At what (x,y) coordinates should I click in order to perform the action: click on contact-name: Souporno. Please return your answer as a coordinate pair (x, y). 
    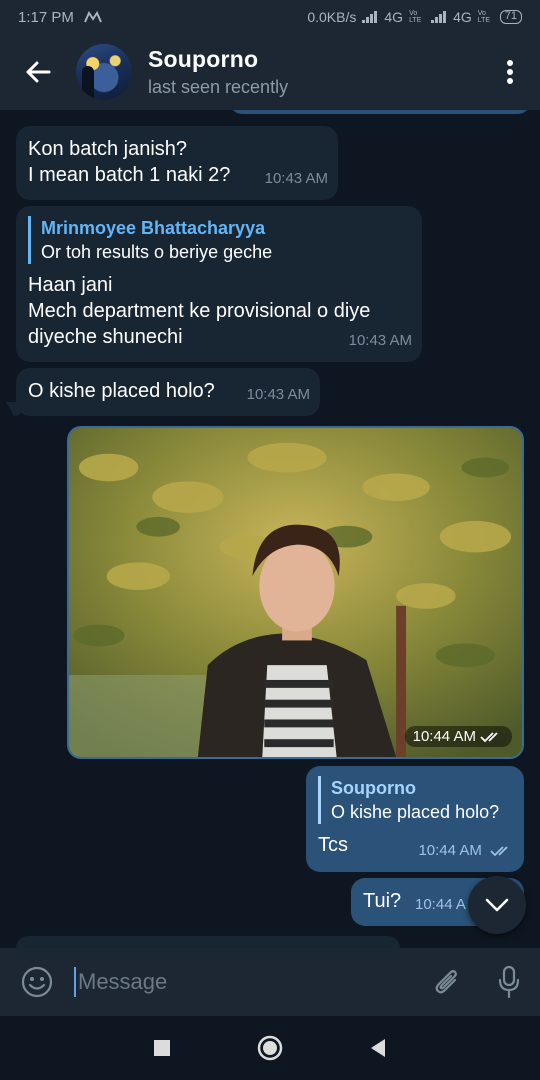
    Looking at the image, I should click on (203, 59).